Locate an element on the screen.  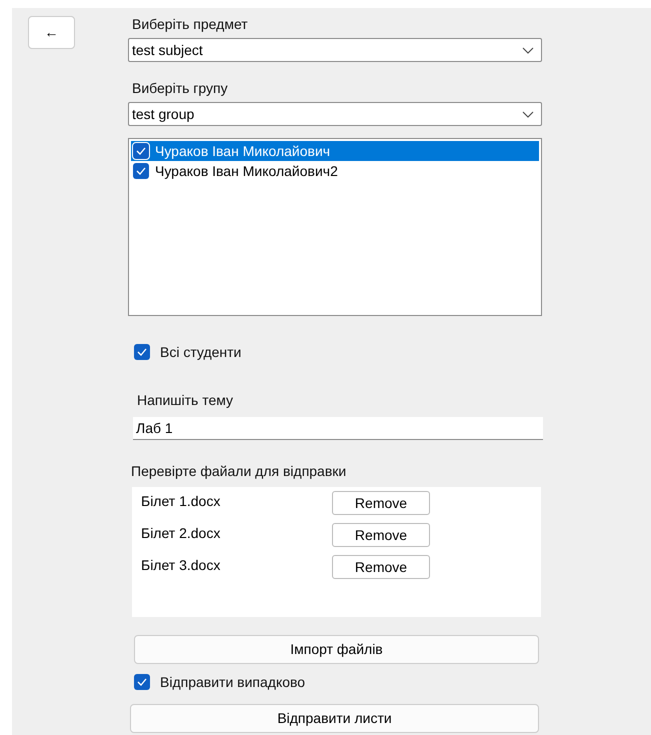
student-name: Чураков Іван Миколайович2 is located at coordinates (246, 171).